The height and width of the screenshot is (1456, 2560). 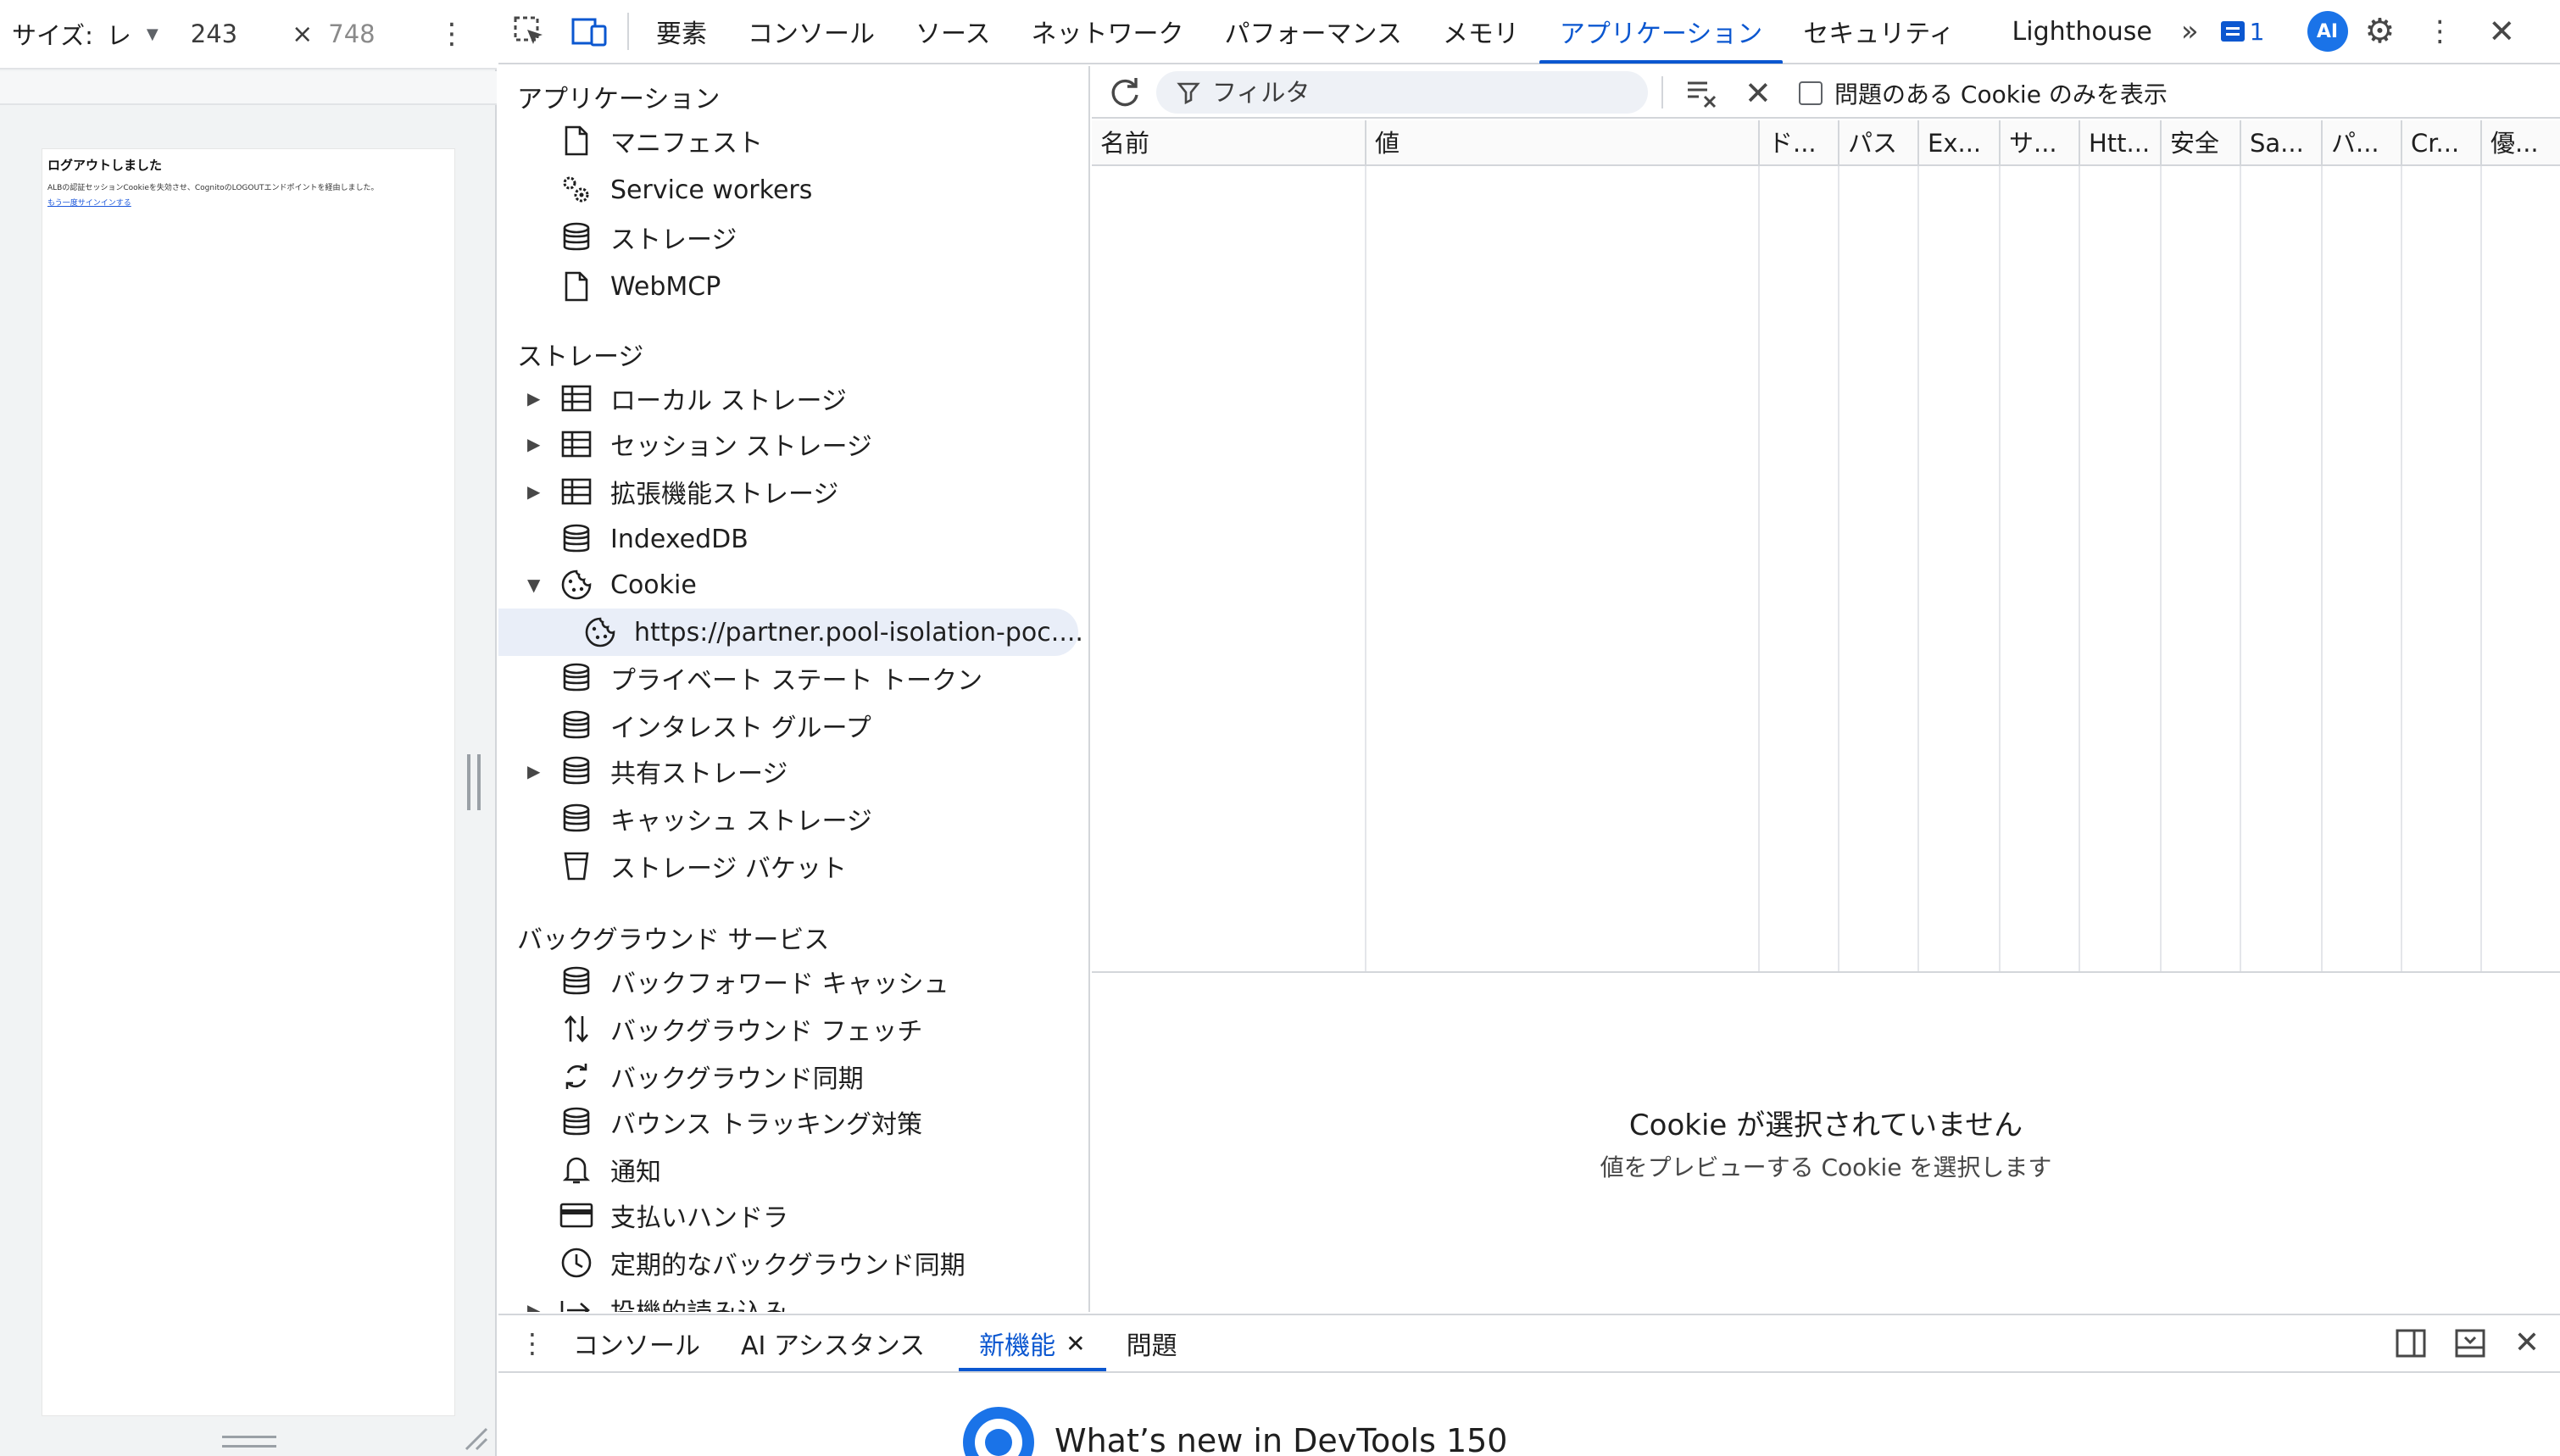 I want to click on sidebar-item-periodic-sync: 定期的なバックグラウンド同期, so click(x=793, y=1263).